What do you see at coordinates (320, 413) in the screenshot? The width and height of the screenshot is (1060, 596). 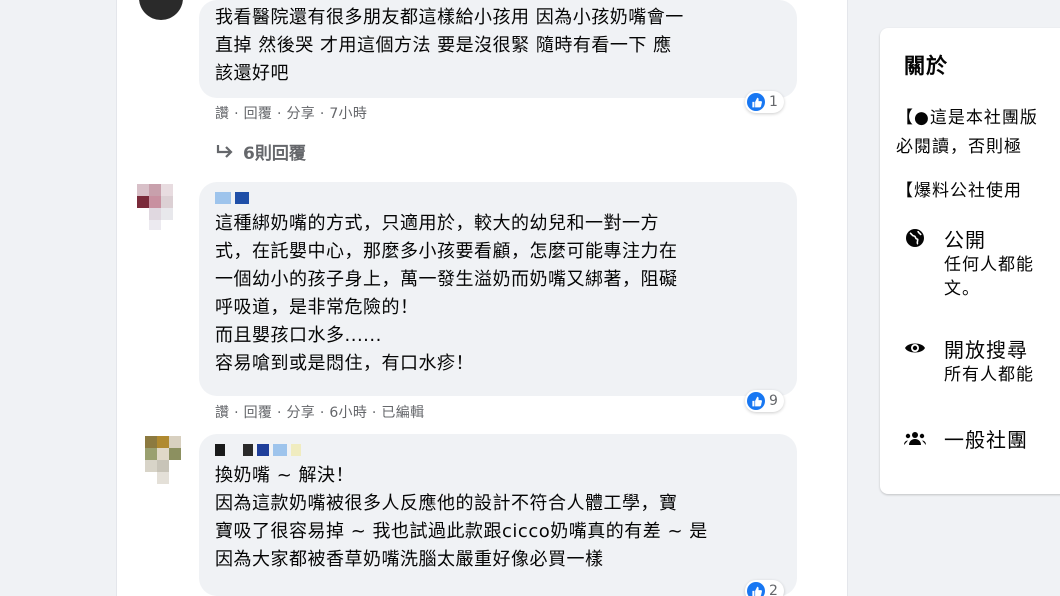 I see `comment-actions: 讚 · 回覆 · 分享 · 6小時 · 已編輯` at bounding box center [320, 413].